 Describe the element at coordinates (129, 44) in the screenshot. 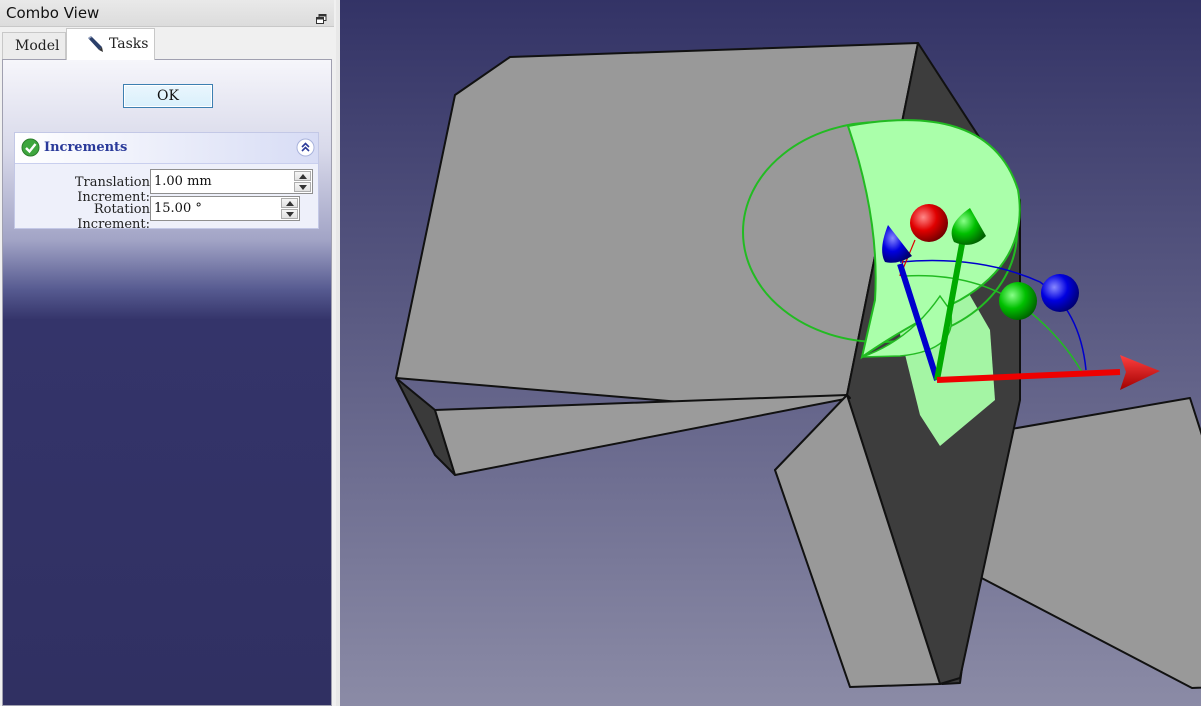

I see `tab-tasks-label: Tasks` at that location.